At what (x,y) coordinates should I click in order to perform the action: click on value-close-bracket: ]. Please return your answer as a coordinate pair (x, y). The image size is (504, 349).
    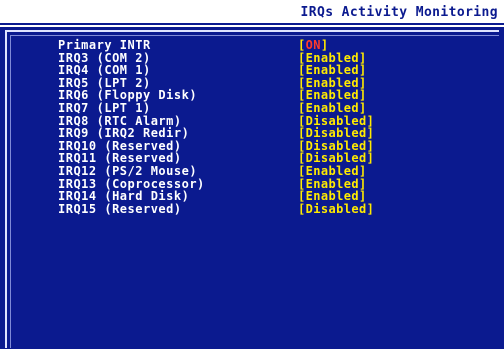
    Looking at the image, I should click on (324, 45).